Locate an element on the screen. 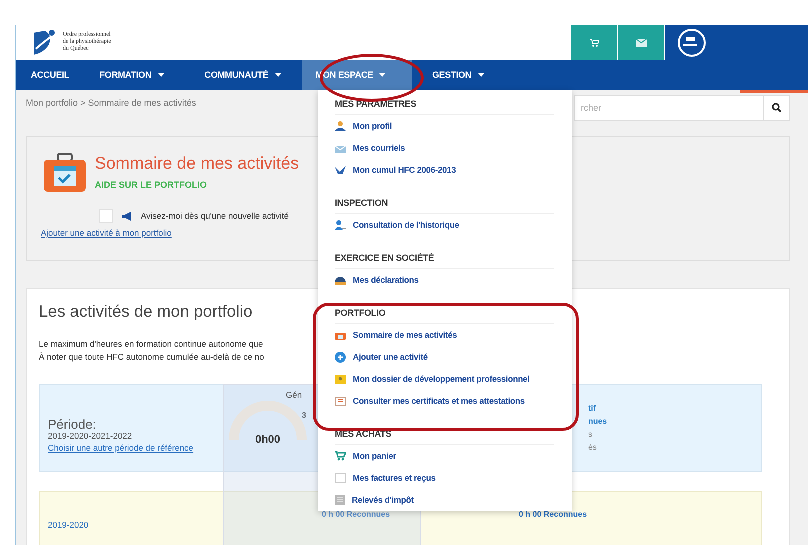 The width and height of the screenshot is (808, 545). user-icon is located at coordinates (340, 225).